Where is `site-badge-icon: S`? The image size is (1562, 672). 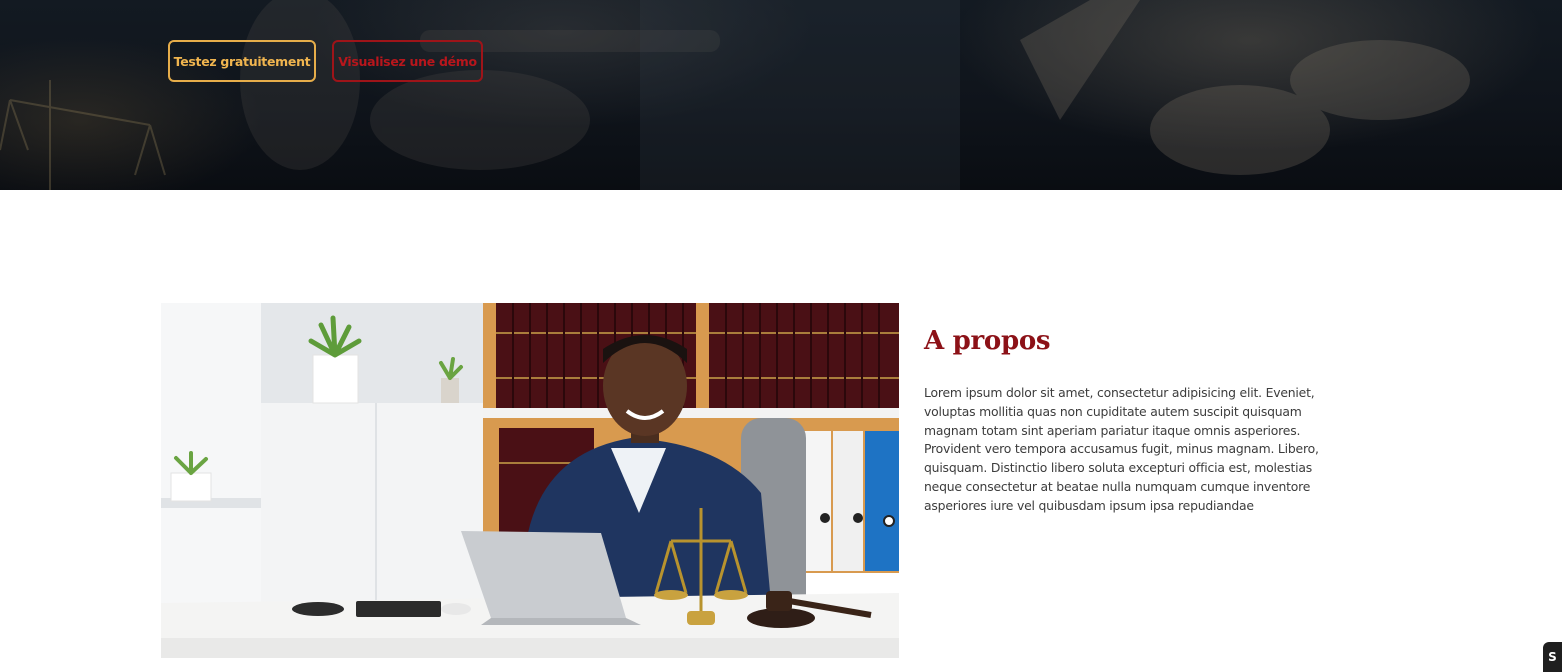
site-badge-icon: S is located at coordinates (1552, 657).